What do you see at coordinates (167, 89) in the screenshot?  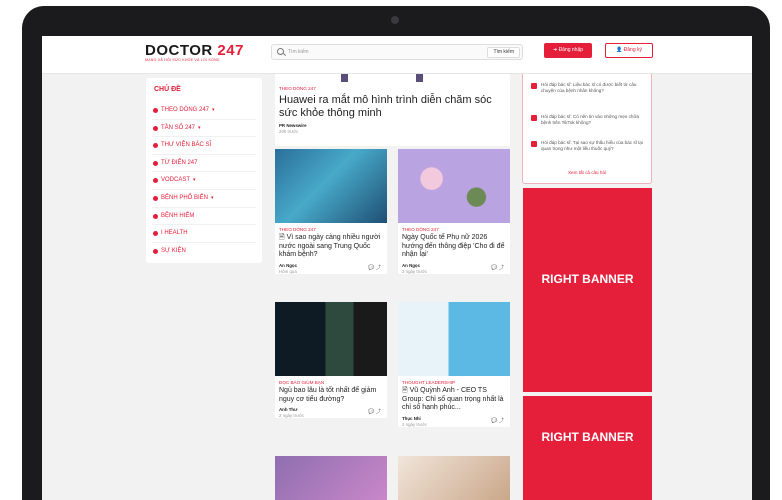 I see `sidebar-title: CHỦ ĐỀ` at bounding box center [167, 89].